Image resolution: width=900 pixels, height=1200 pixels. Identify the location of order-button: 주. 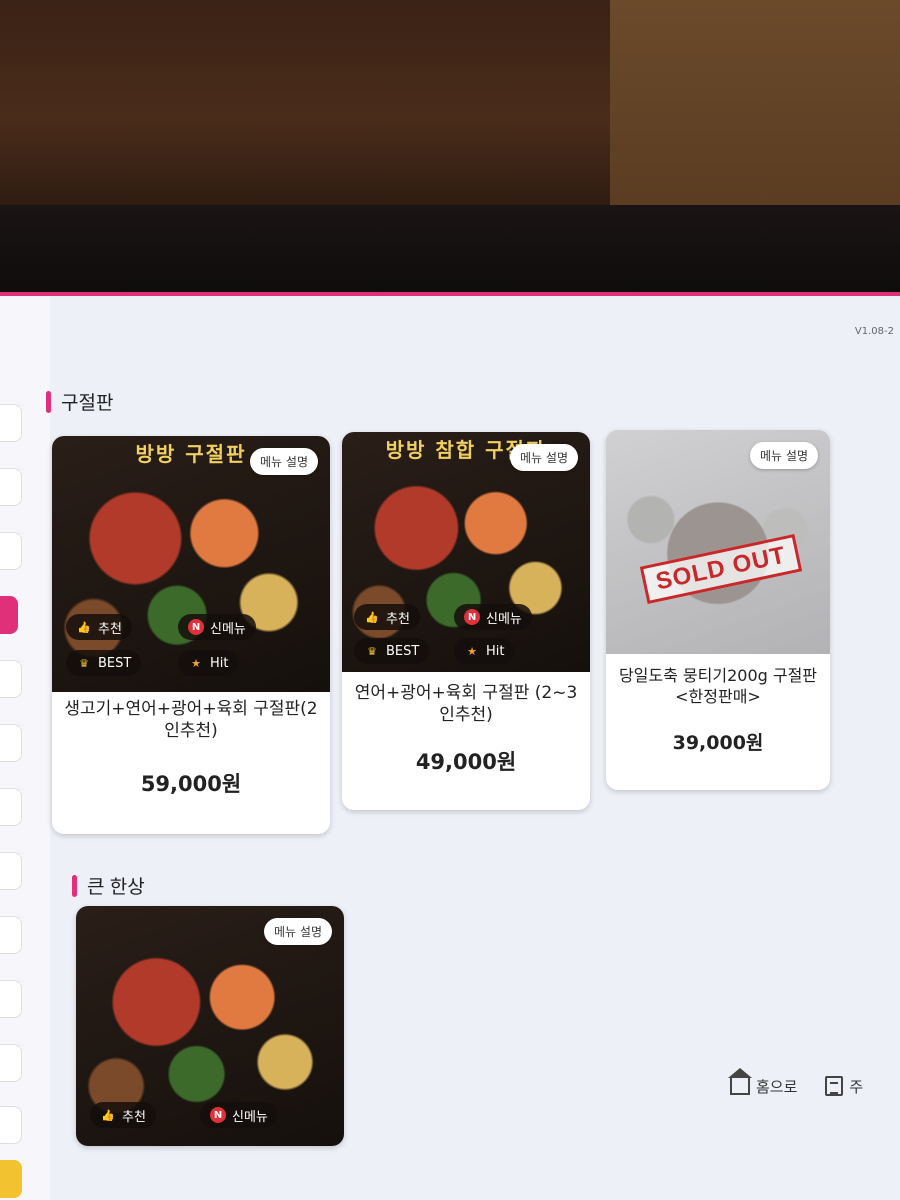
(844, 1086).